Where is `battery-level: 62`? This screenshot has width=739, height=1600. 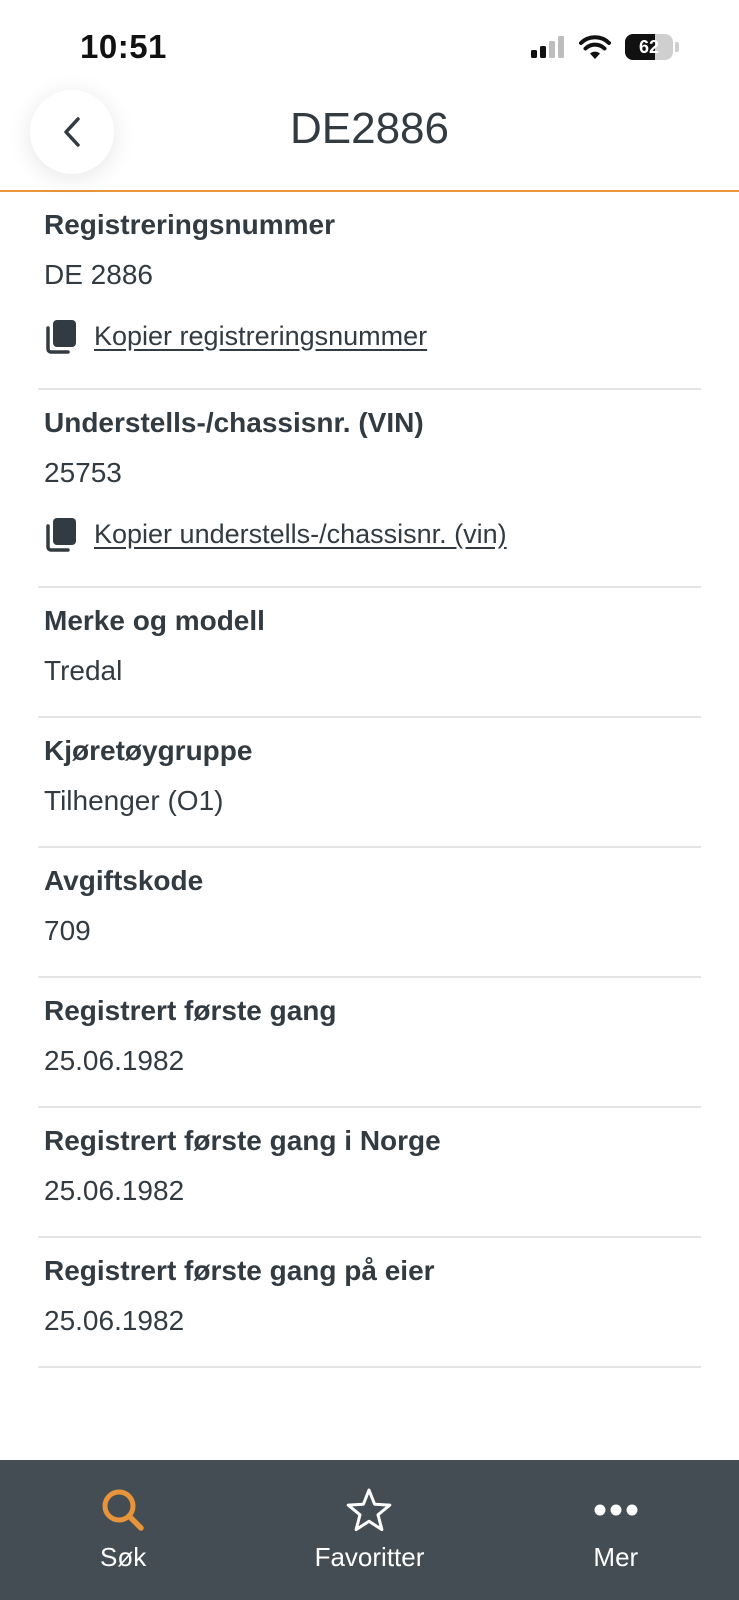
battery-level: 62 is located at coordinates (649, 47).